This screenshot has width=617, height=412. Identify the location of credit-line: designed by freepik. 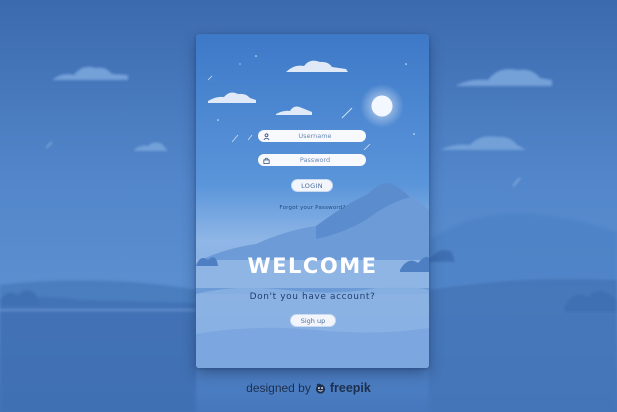
(308, 388).